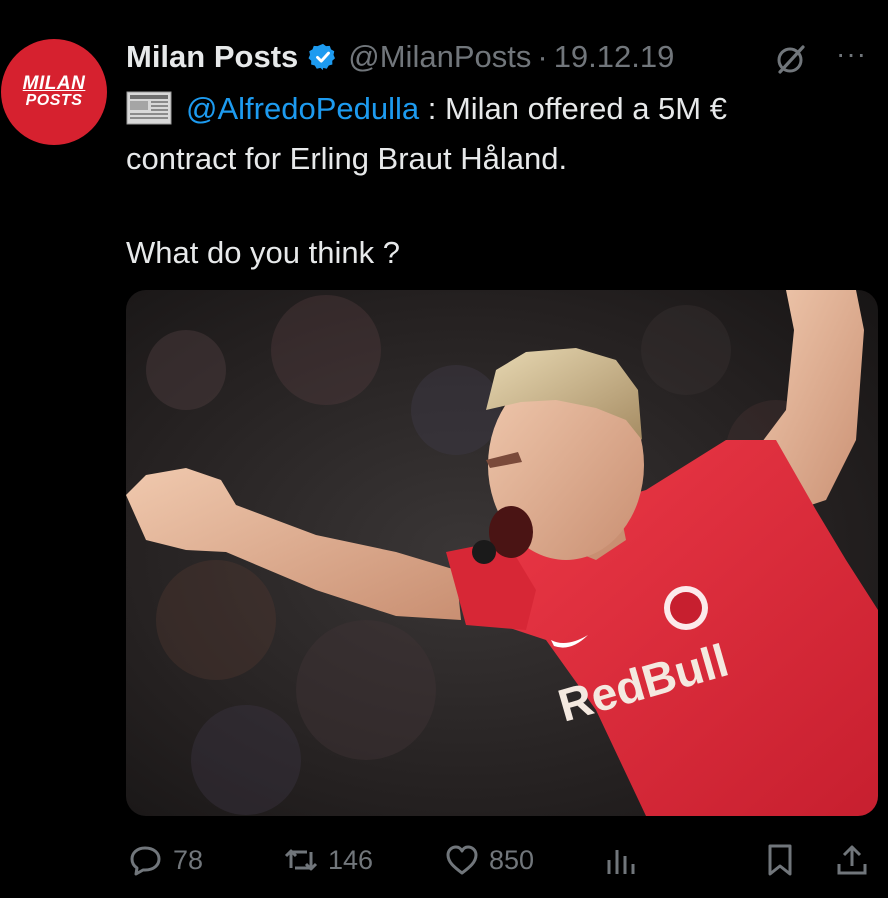 The image size is (888, 898). I want to click on newspaper-icon, so click(149, 108).